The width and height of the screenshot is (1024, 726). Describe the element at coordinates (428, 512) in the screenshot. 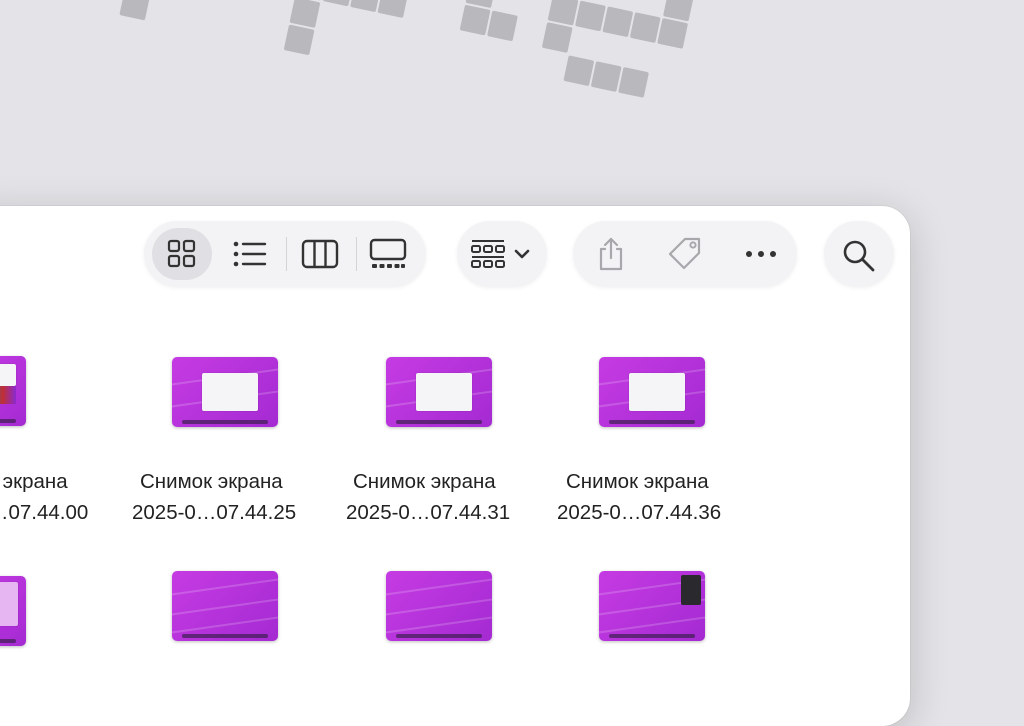

I see `file-name-line2: 2025-0…07.44.31` at that location.